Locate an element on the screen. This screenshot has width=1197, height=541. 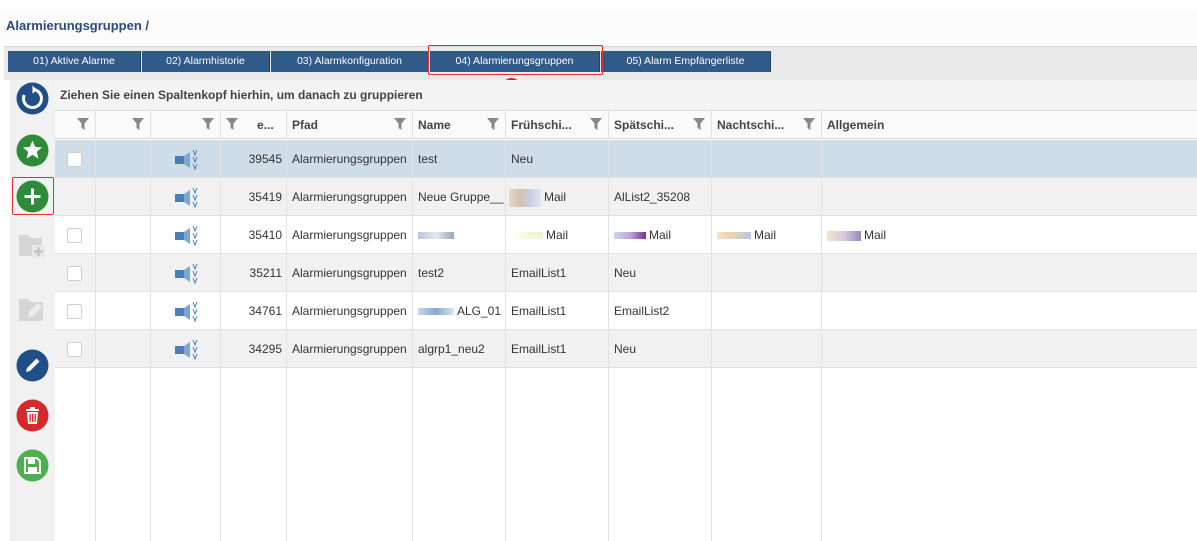
tab-alarmkonfiguration: 03) Alarmkonfiguration is located at coordinates (350, 61).